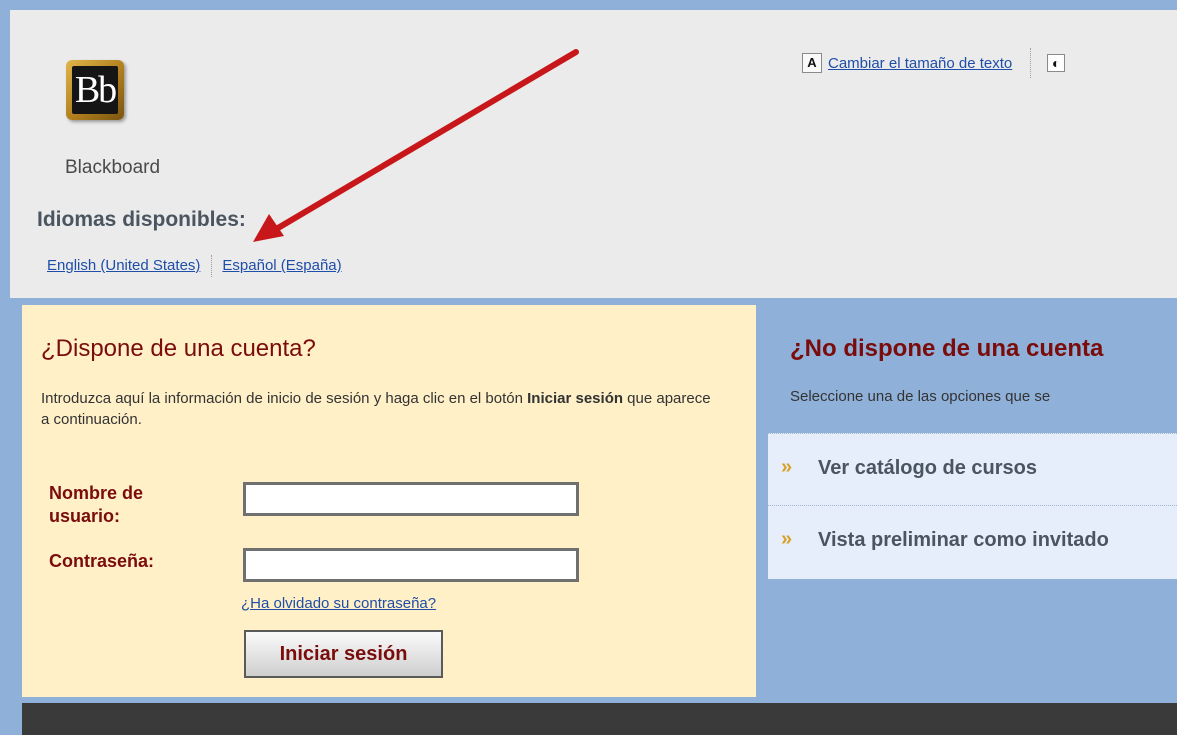 Image resolution: width=1177 pixels, height=735 pixels. Describe the element at coordinates (338, 603) in the screenshot. I see `forgot-password-link: ¿Ha olvidado su contraseña?` at that location.